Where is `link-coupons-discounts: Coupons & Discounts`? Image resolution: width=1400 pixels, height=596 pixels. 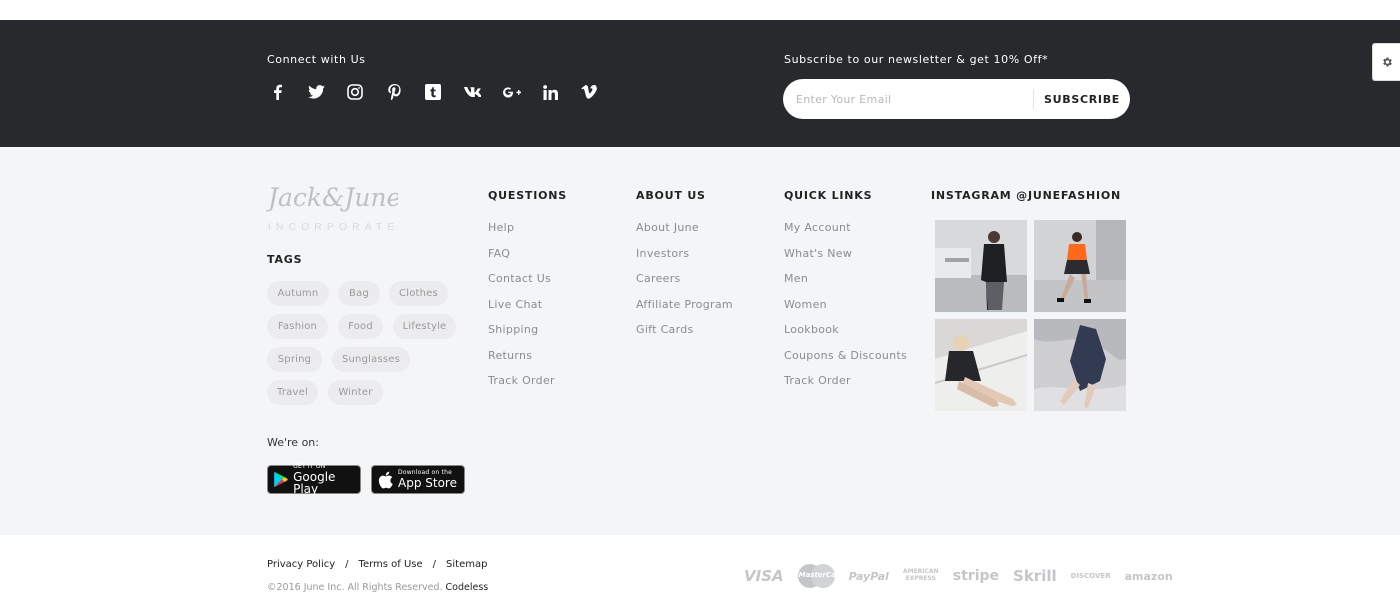
link-coupons-discounts: Coupons & Discounts is located at coordinates (845, 362).